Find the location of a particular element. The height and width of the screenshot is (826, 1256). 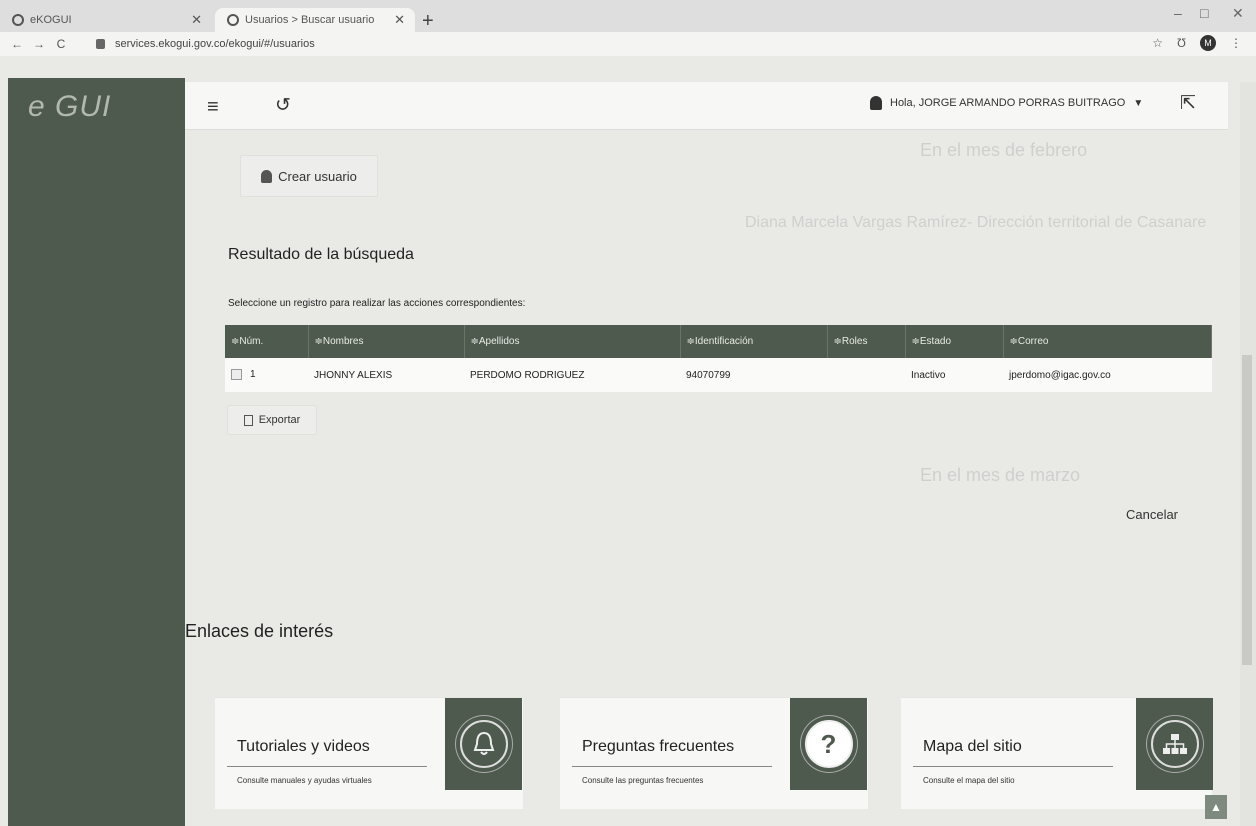

cell-roles is located at coordinates (866, 375).